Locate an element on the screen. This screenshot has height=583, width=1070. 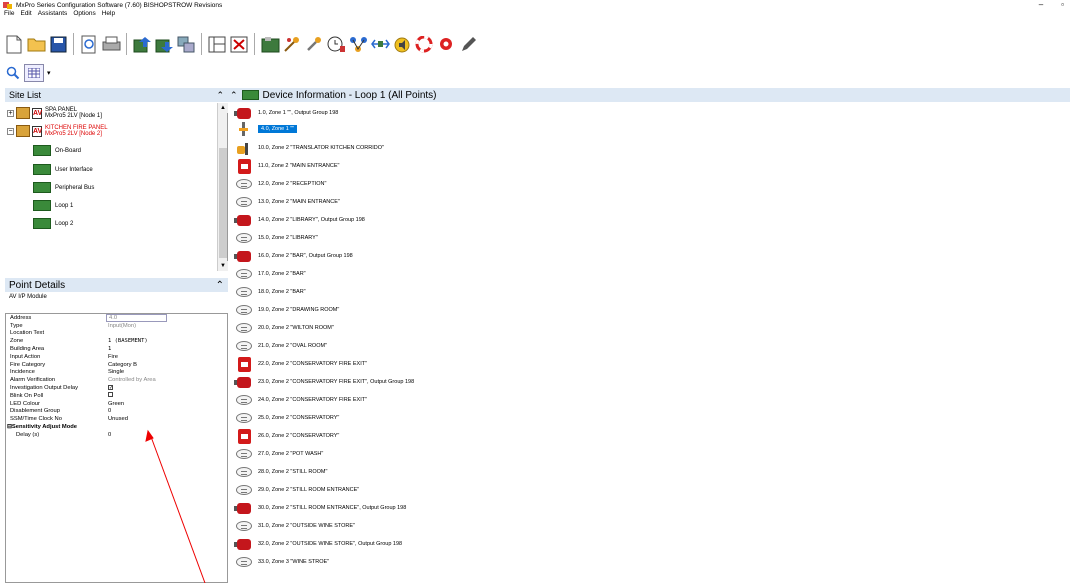
device-row: 16.0, Zone 2 "BAR", Output Group 198 is located at coordinates (293, 256).